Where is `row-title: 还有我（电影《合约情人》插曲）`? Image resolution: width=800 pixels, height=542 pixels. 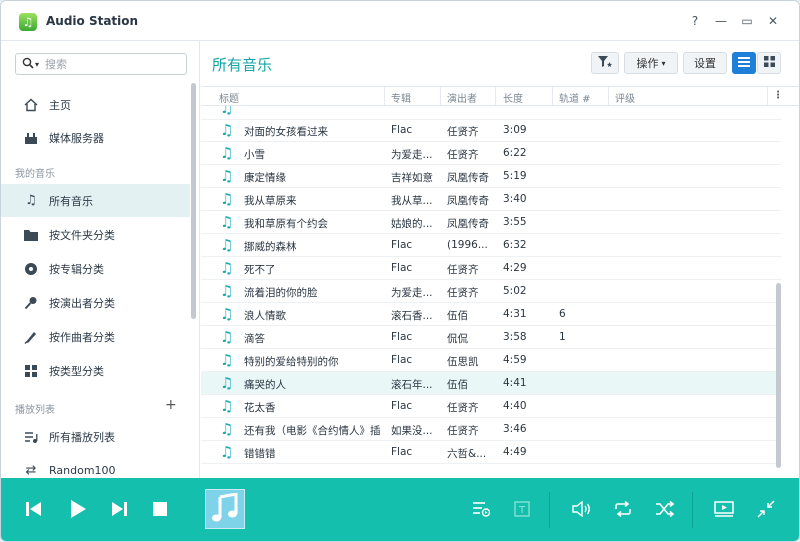 row-title: 还有我（电影《合约情人》插曲） is located at coordinates (312, 431).